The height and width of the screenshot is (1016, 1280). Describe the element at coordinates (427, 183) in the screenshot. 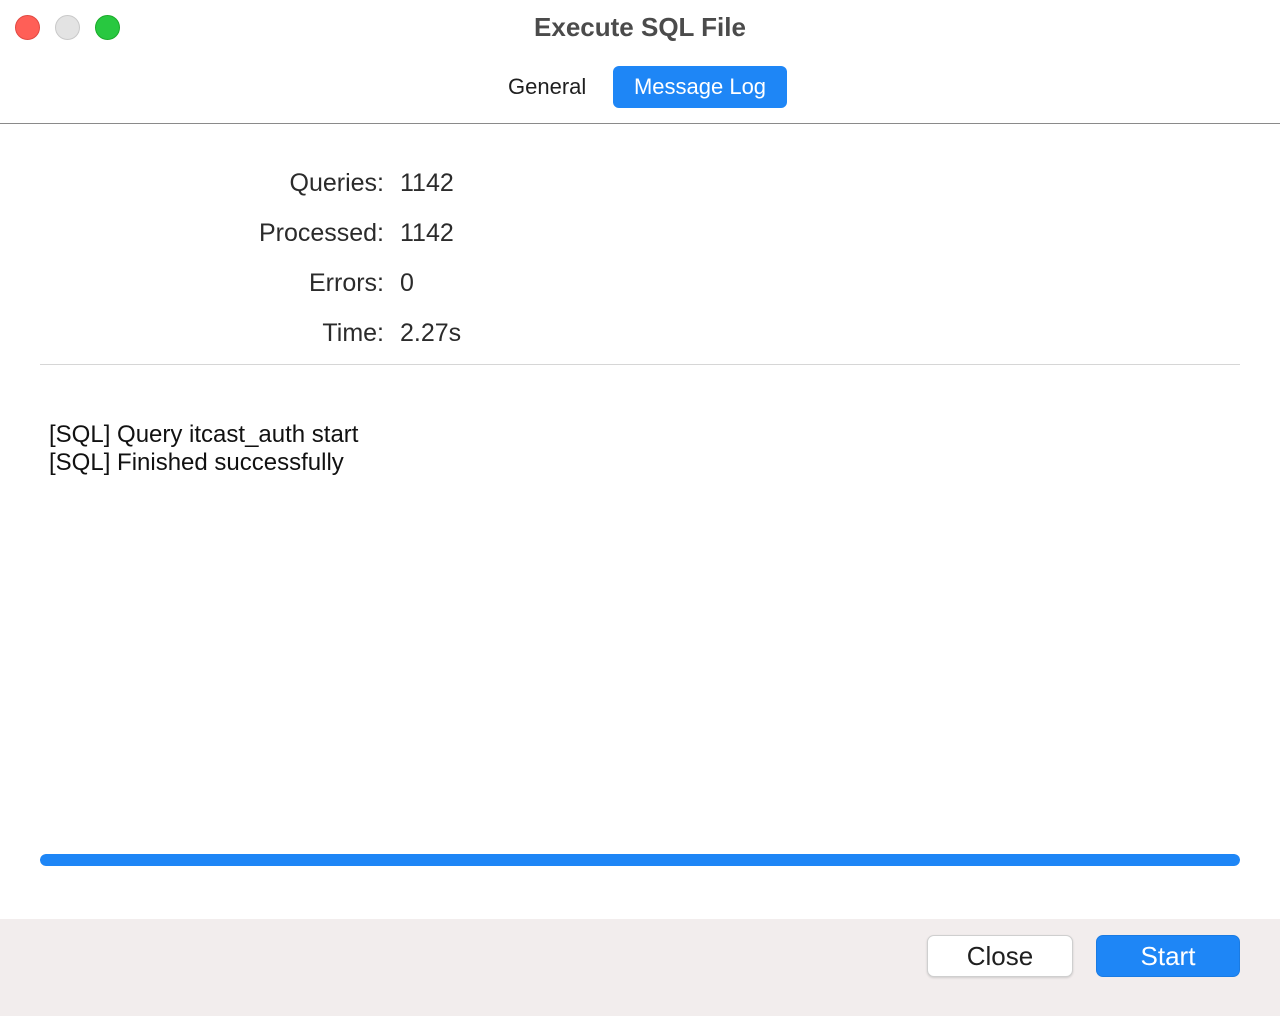

I see `queries-value: 1142` at that location.